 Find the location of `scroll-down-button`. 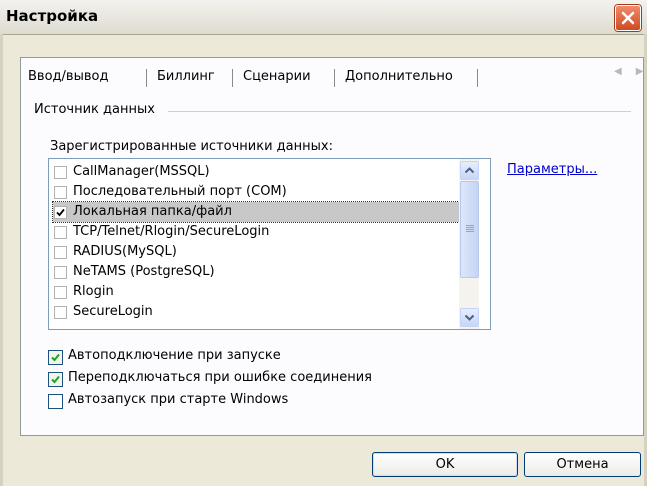

scroll-down-button is located at coordinates (469, 317).